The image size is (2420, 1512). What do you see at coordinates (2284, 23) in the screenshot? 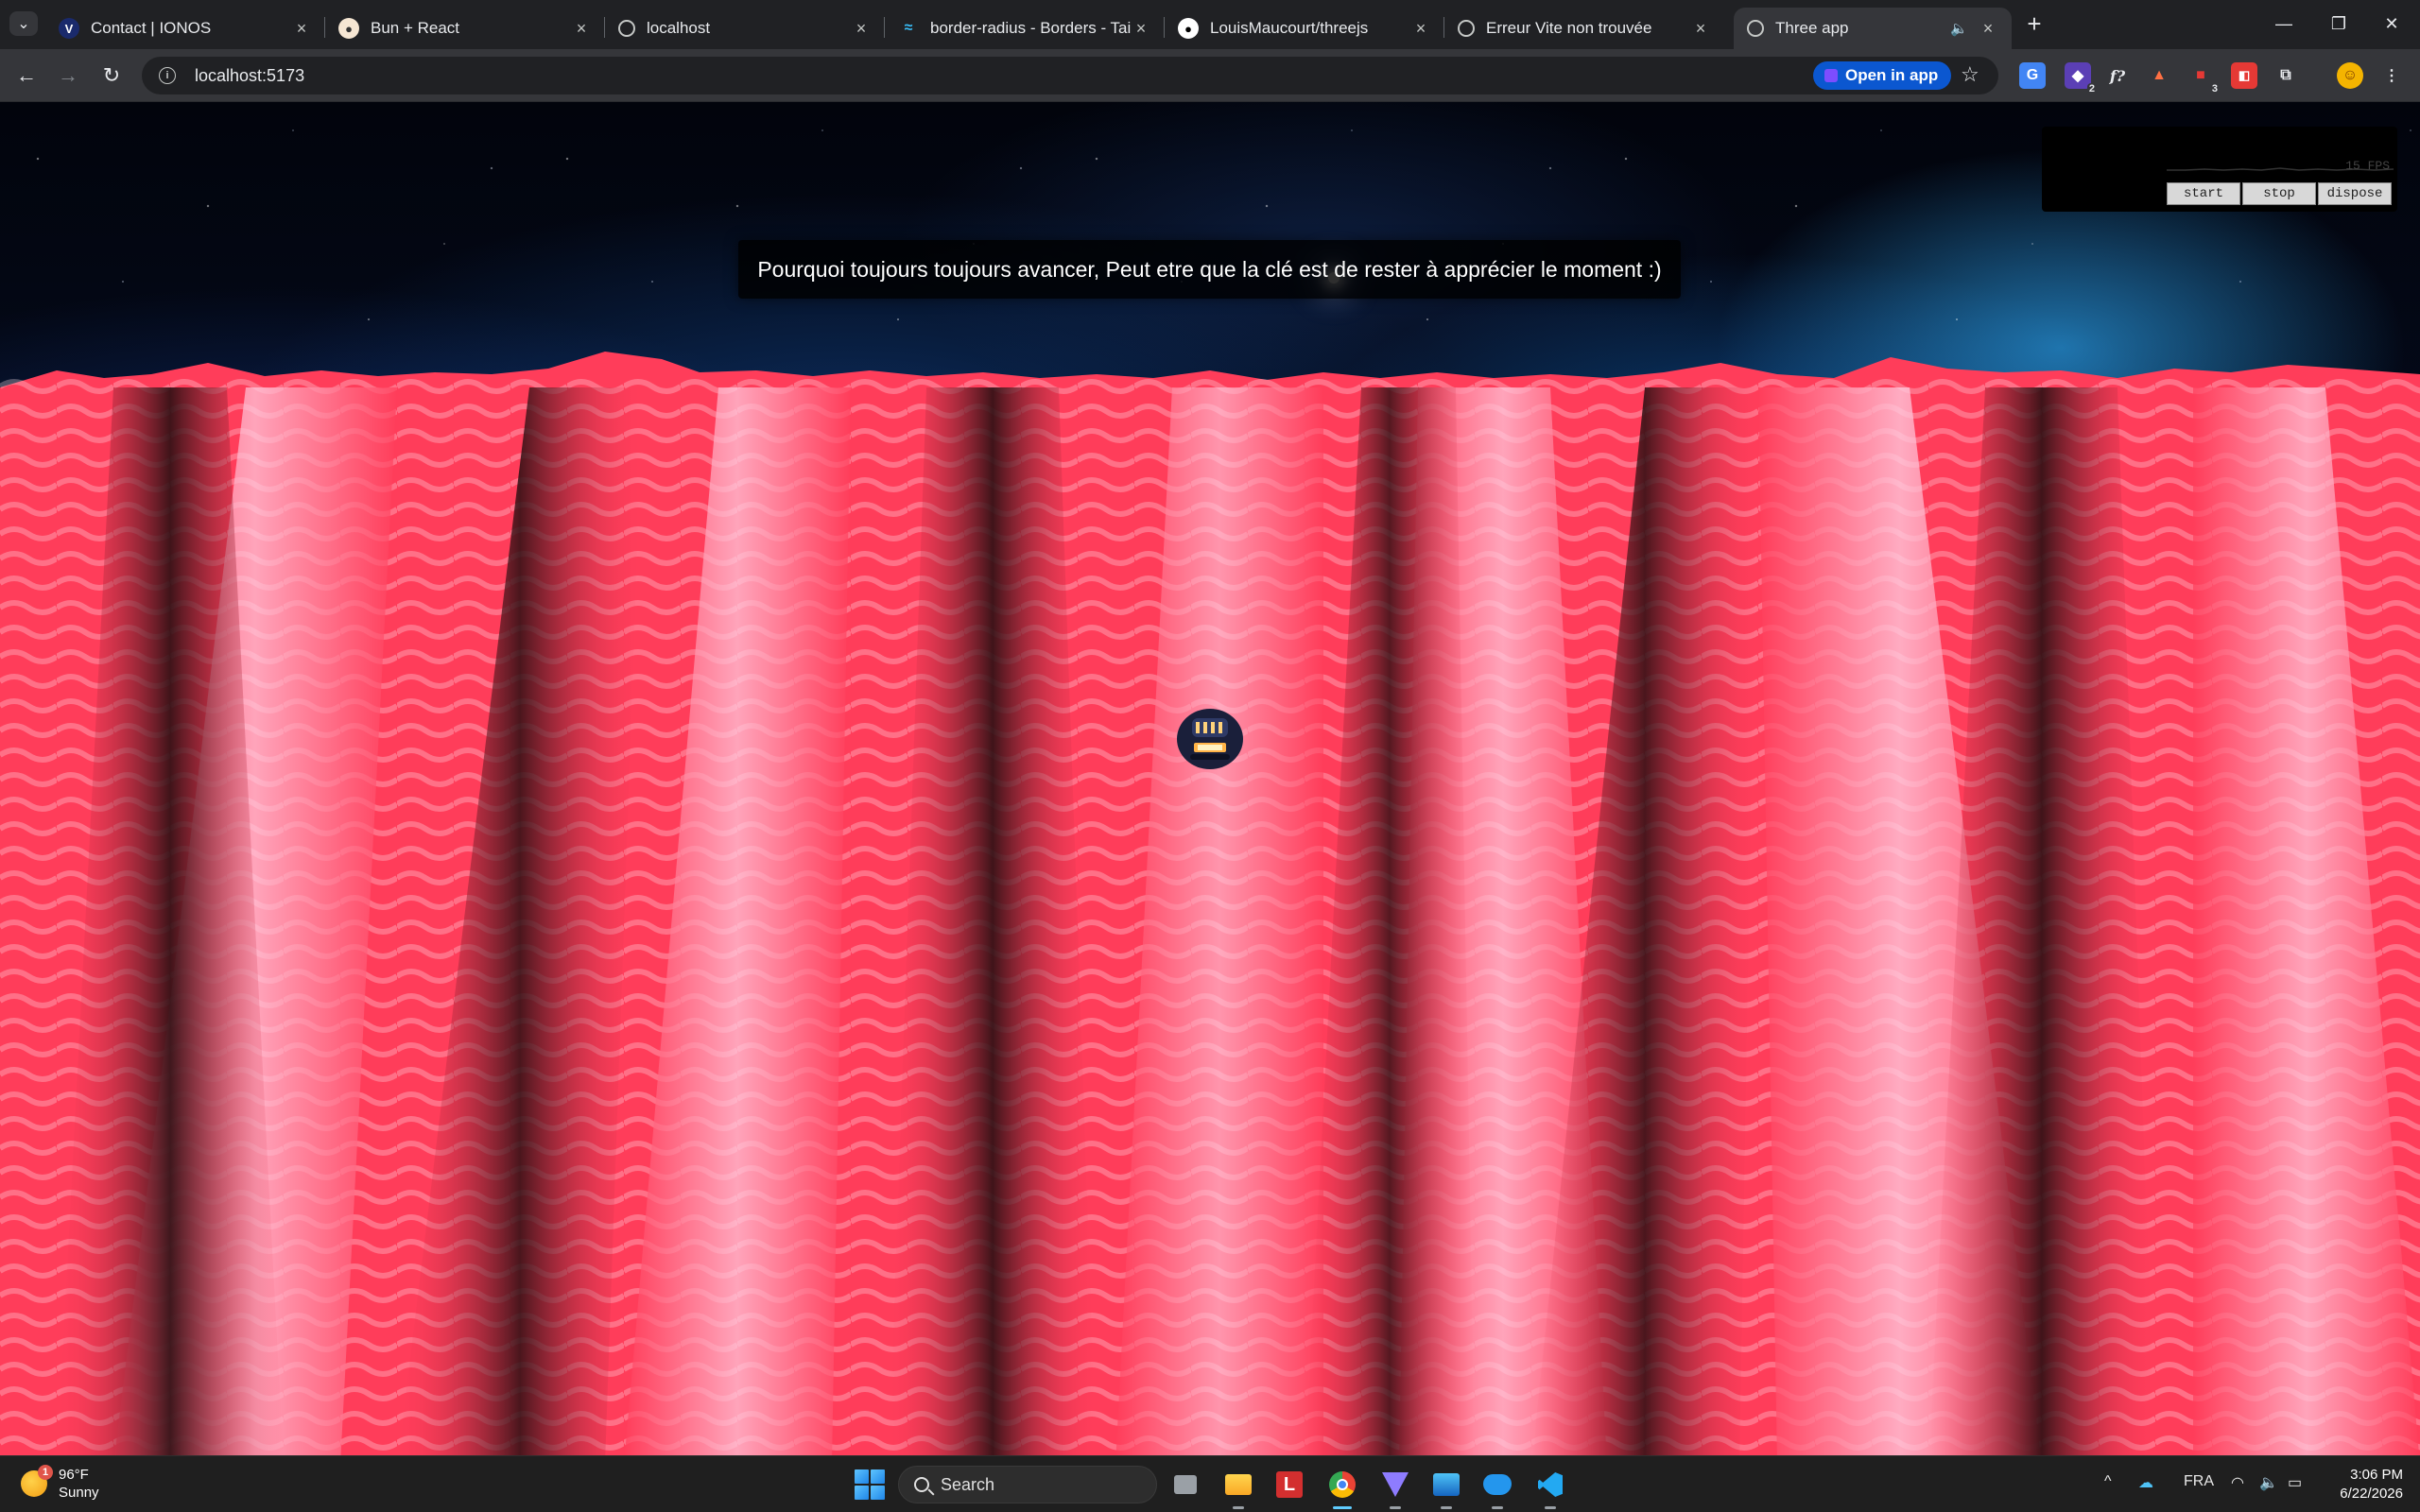
I see `minimize-button: —` at bounding box center [2284, 23].